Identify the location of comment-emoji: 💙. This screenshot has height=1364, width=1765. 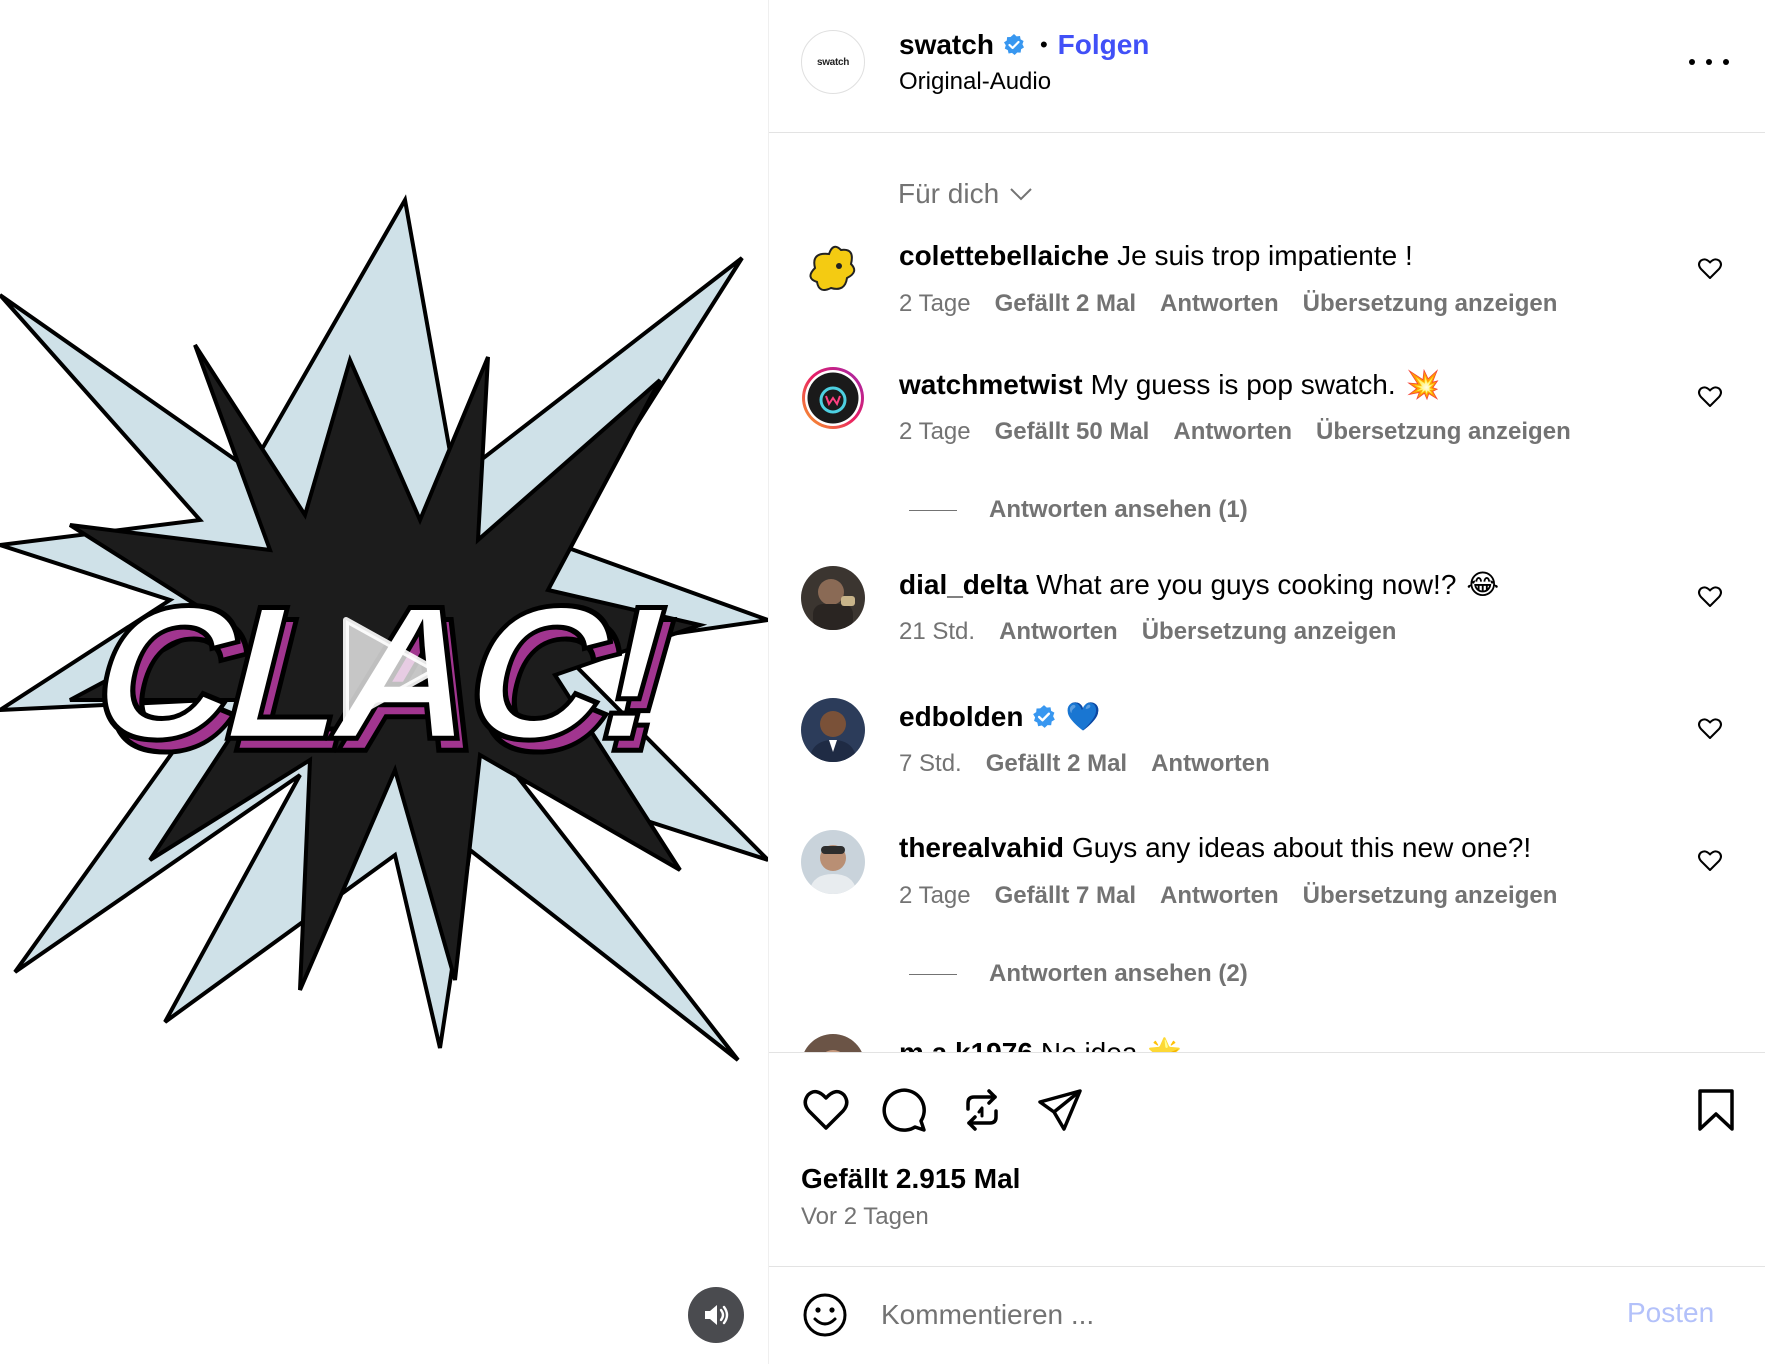
(1083, 716).